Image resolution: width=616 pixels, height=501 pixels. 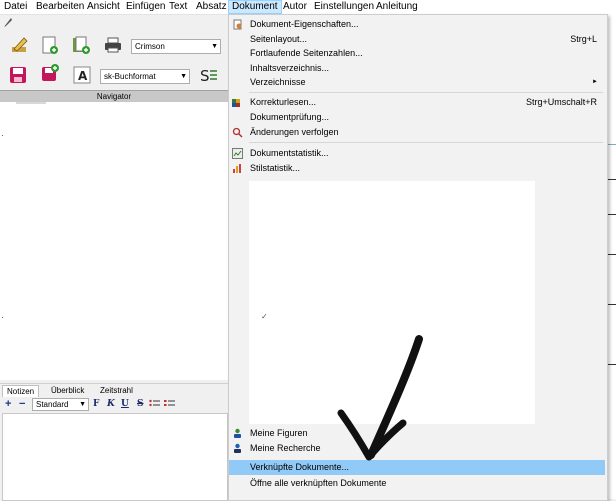 What do you see at coordinates (111, 404) in the screenshot?
I see `italic-button: K` at bounding box center [111, 404].